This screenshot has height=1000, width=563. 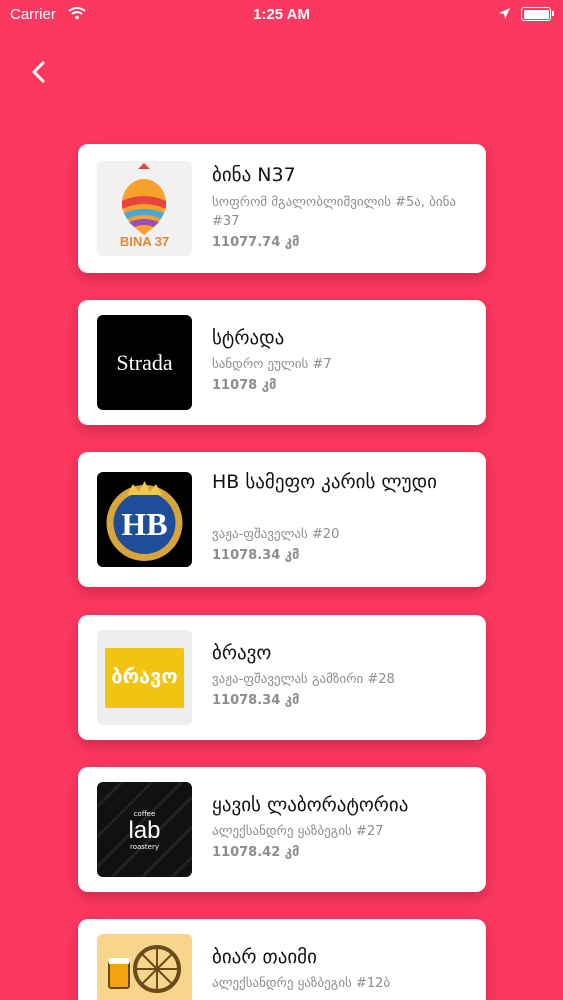 I want to click on status-bar: Carrier 1:25 AM, so click(x=281, y=15).